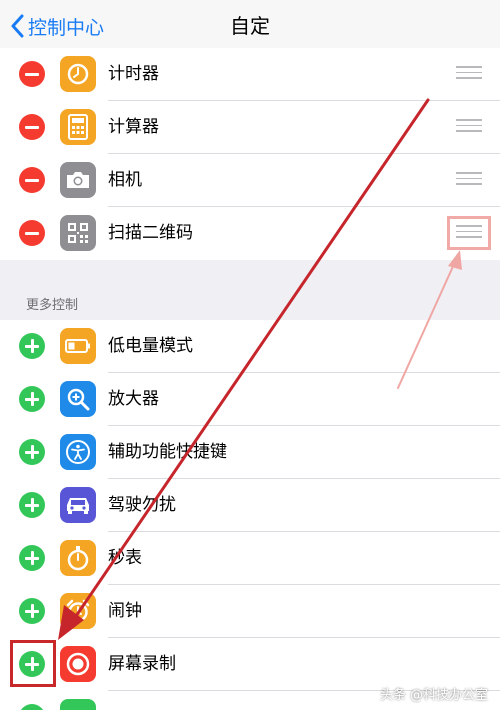 This screenshot has width=500, height=710. Describe the element at coordinates (426, 325) in the screenshot. I see `arrow-to-reorder-handle` at that location.